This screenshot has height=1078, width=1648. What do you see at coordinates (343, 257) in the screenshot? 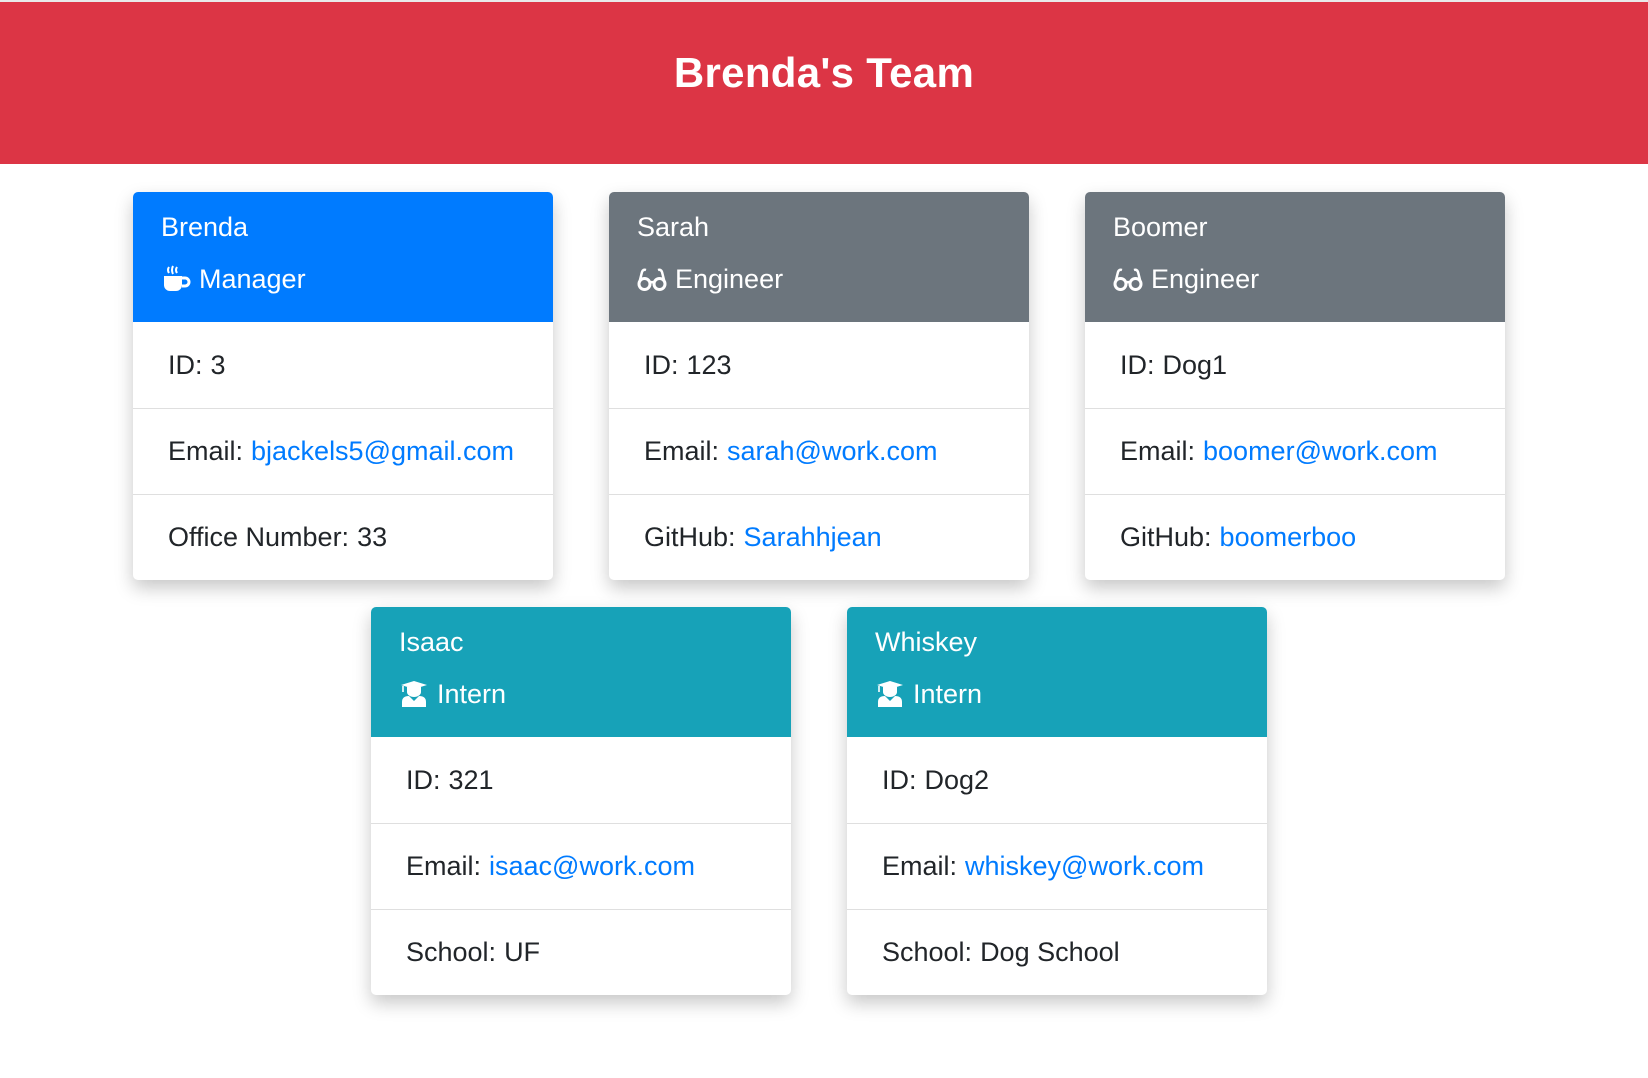
I see `card-header: Brenda Manager` at bounding box center [343, 257].